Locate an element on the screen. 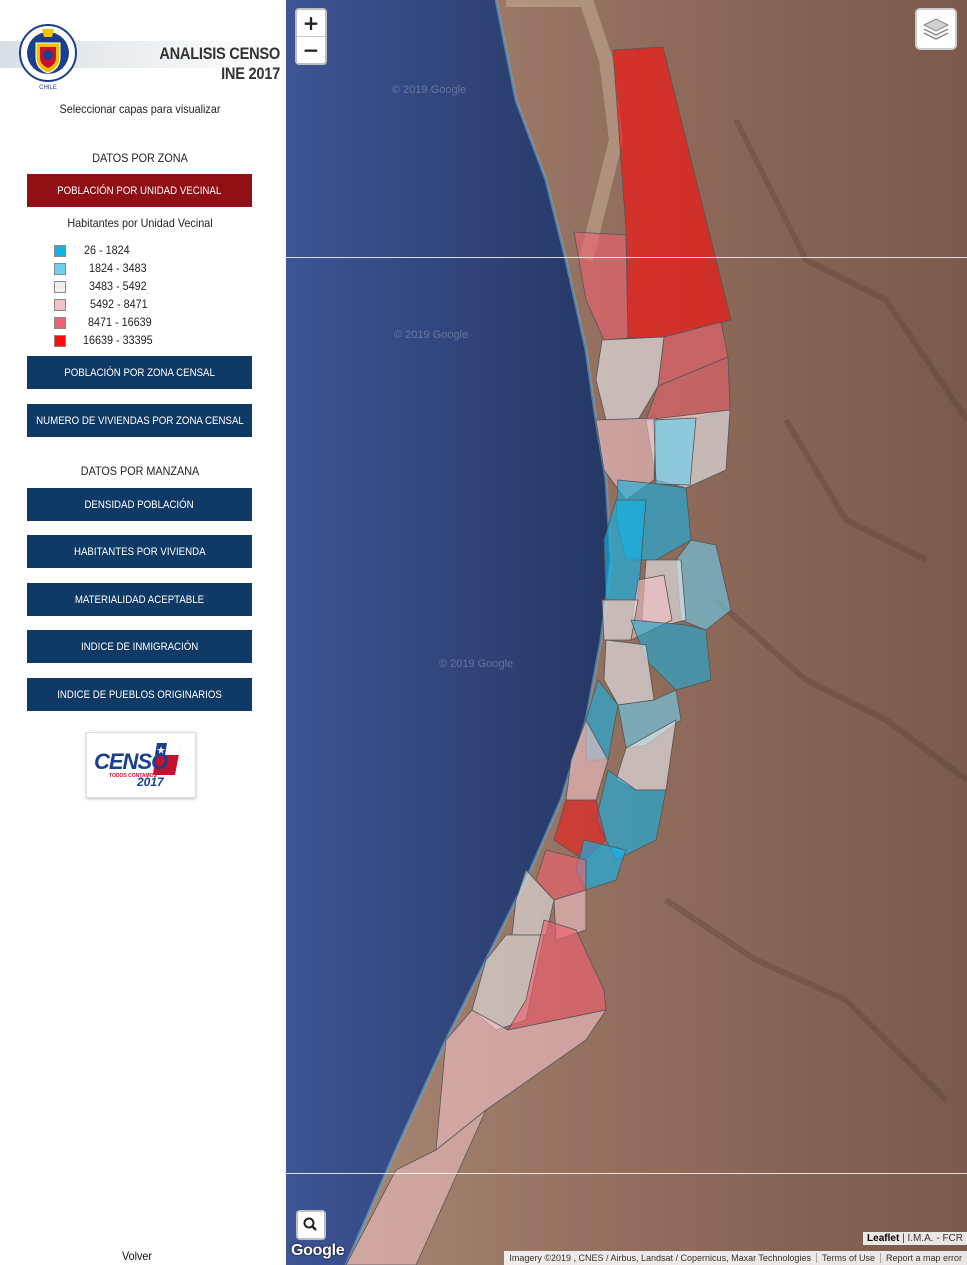  inmigracion-button: INDICE DE INMIGRACIÓN is located at coordinates (139, 646).